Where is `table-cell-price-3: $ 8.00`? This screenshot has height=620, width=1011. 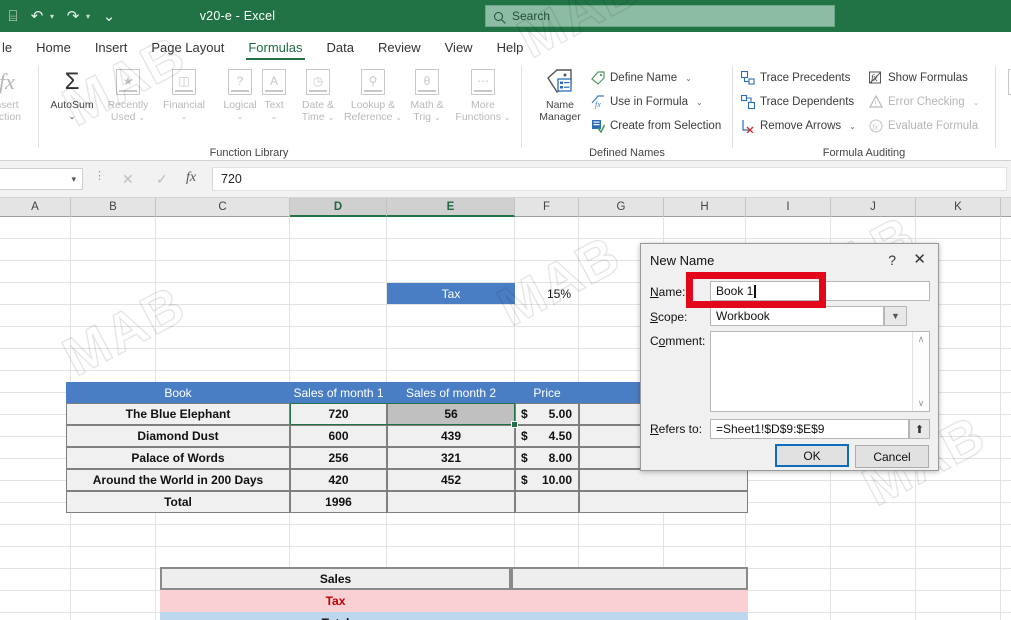 table-cell-price-3: $ 8.00 is located at coordinates (547, 458).